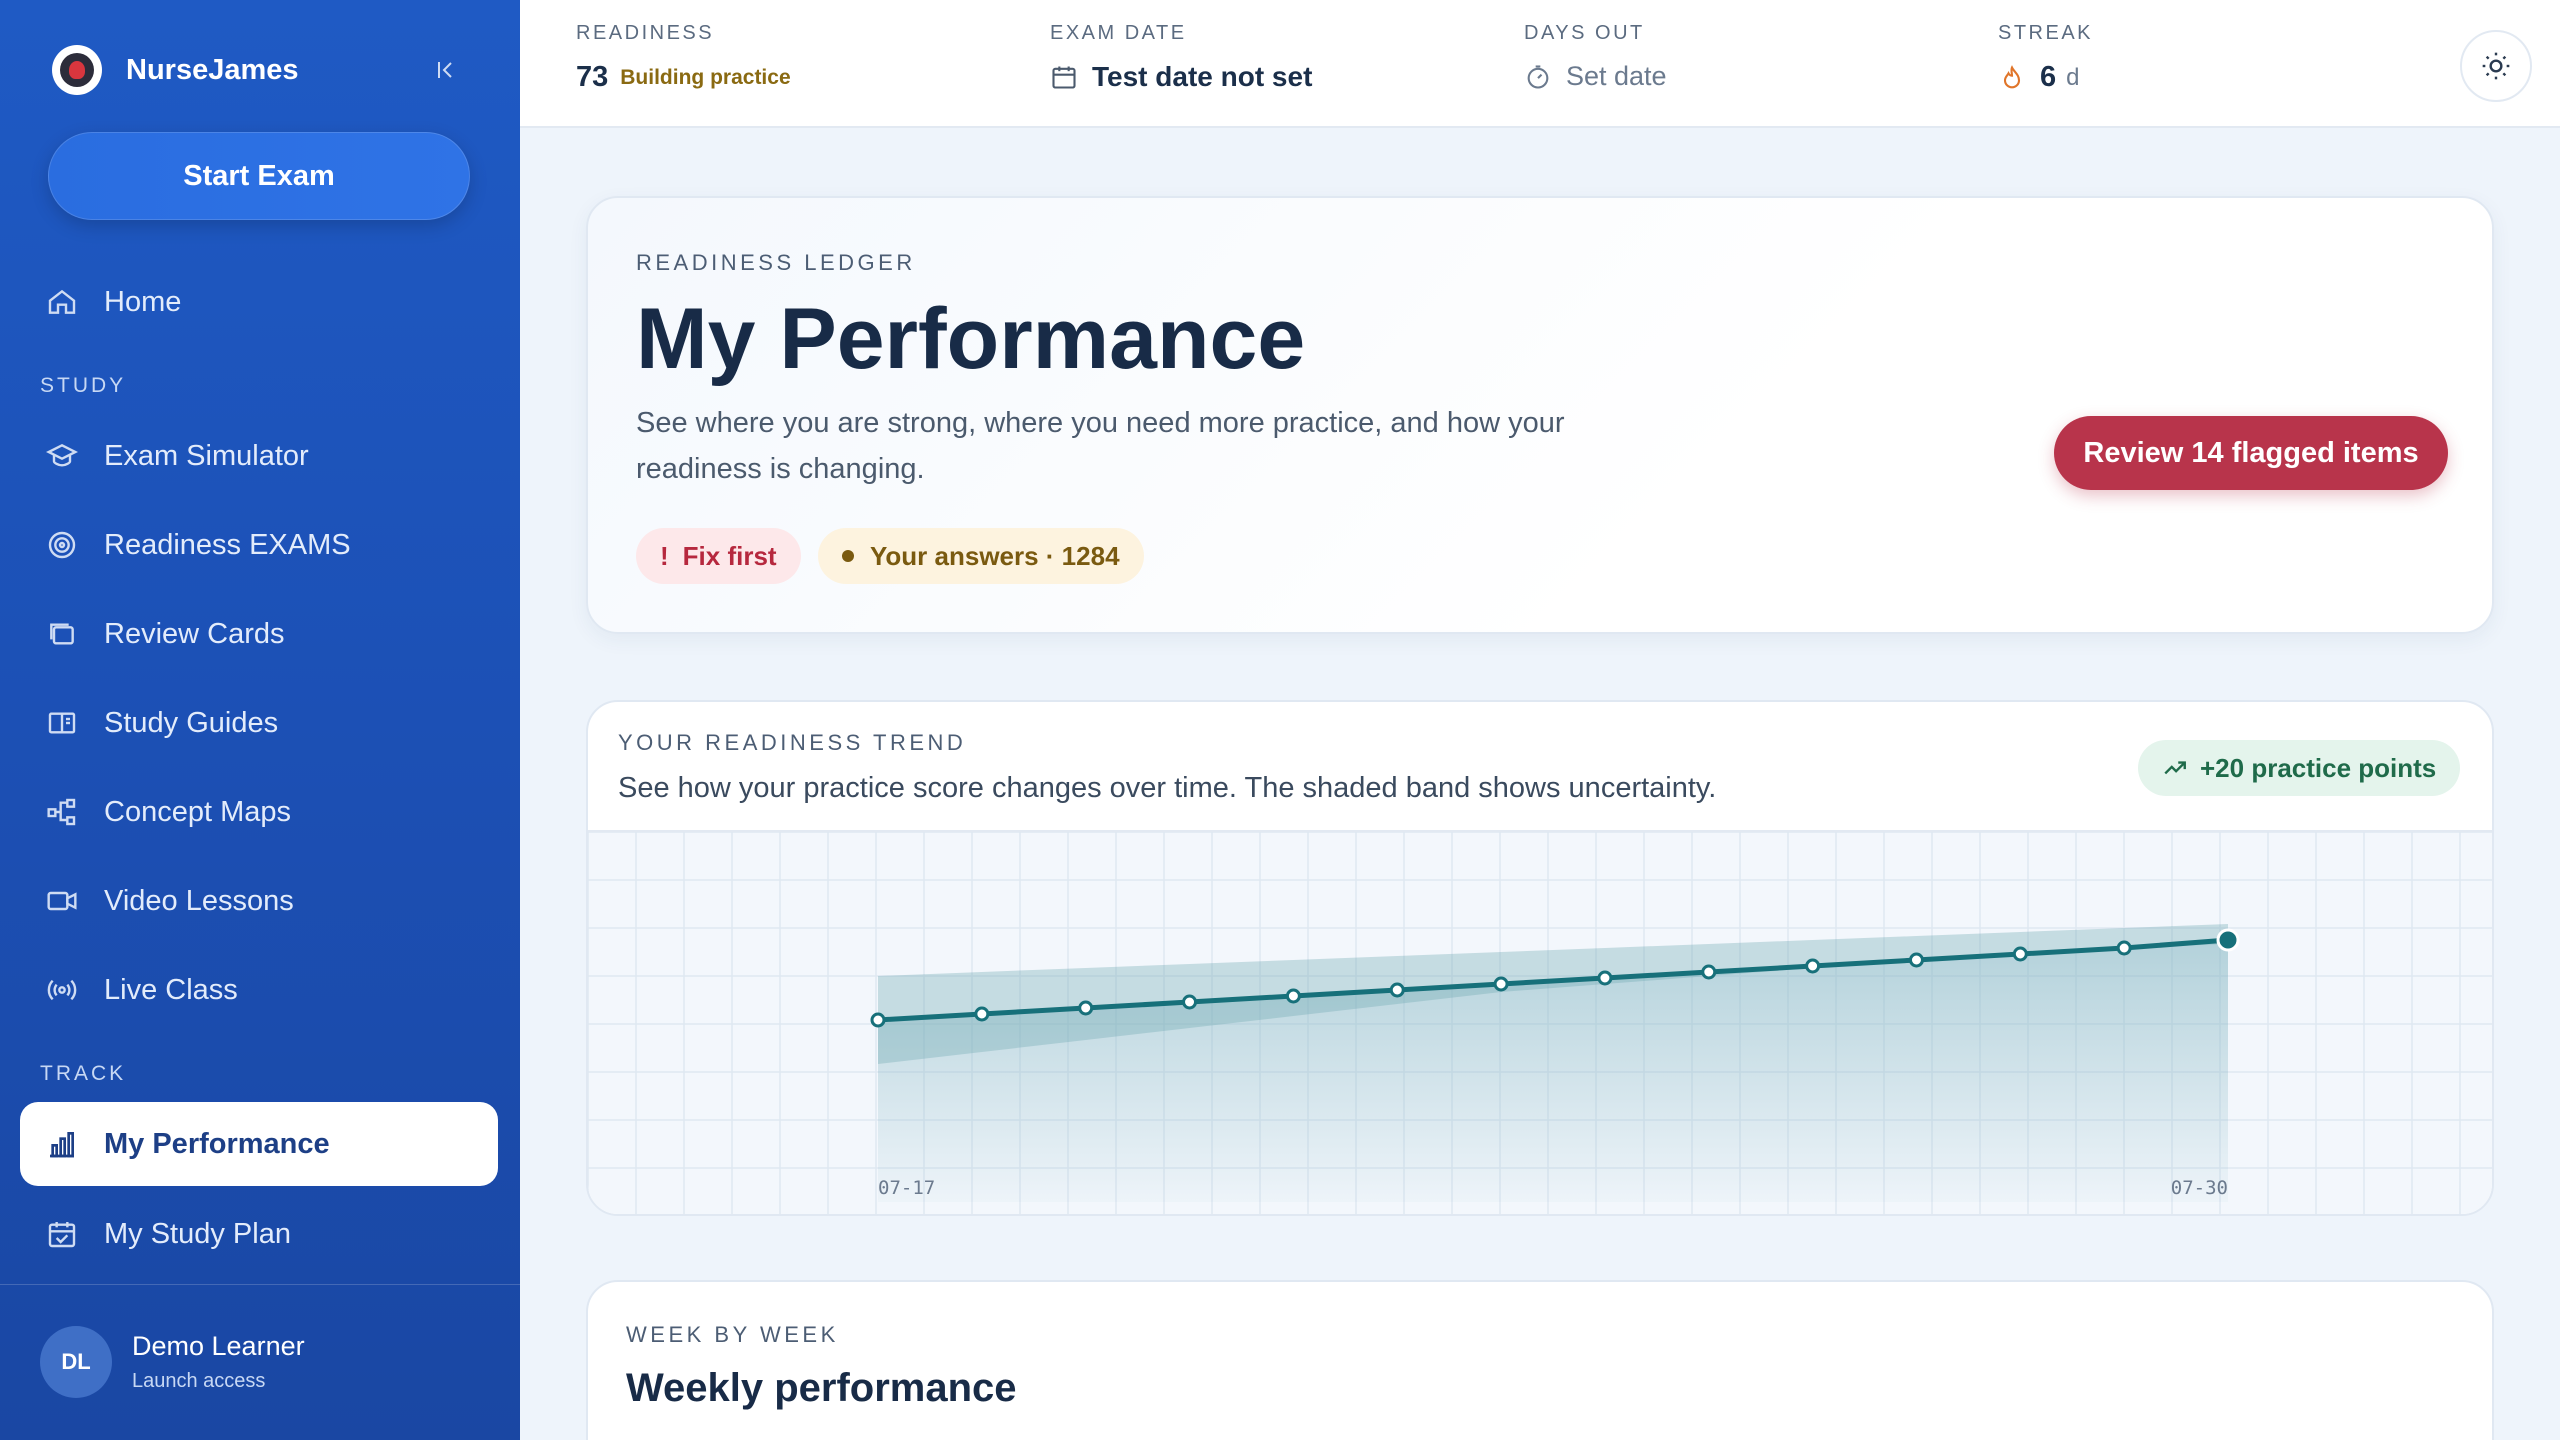  What do you see at coordinates (995, 555) in the screenshot?
I see `answers-label: Your answers · 1284` at bounding box center [995, 555].